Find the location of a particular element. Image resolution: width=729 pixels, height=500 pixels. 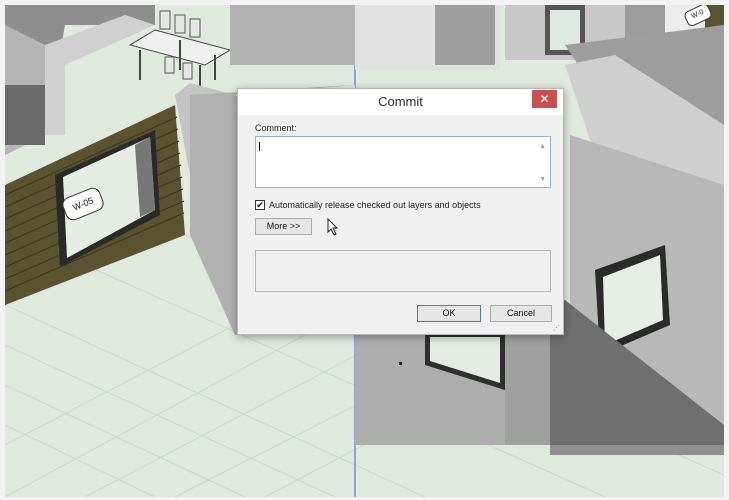

resize-grip-icon: ⋰ is located at coordinates (556, 328).